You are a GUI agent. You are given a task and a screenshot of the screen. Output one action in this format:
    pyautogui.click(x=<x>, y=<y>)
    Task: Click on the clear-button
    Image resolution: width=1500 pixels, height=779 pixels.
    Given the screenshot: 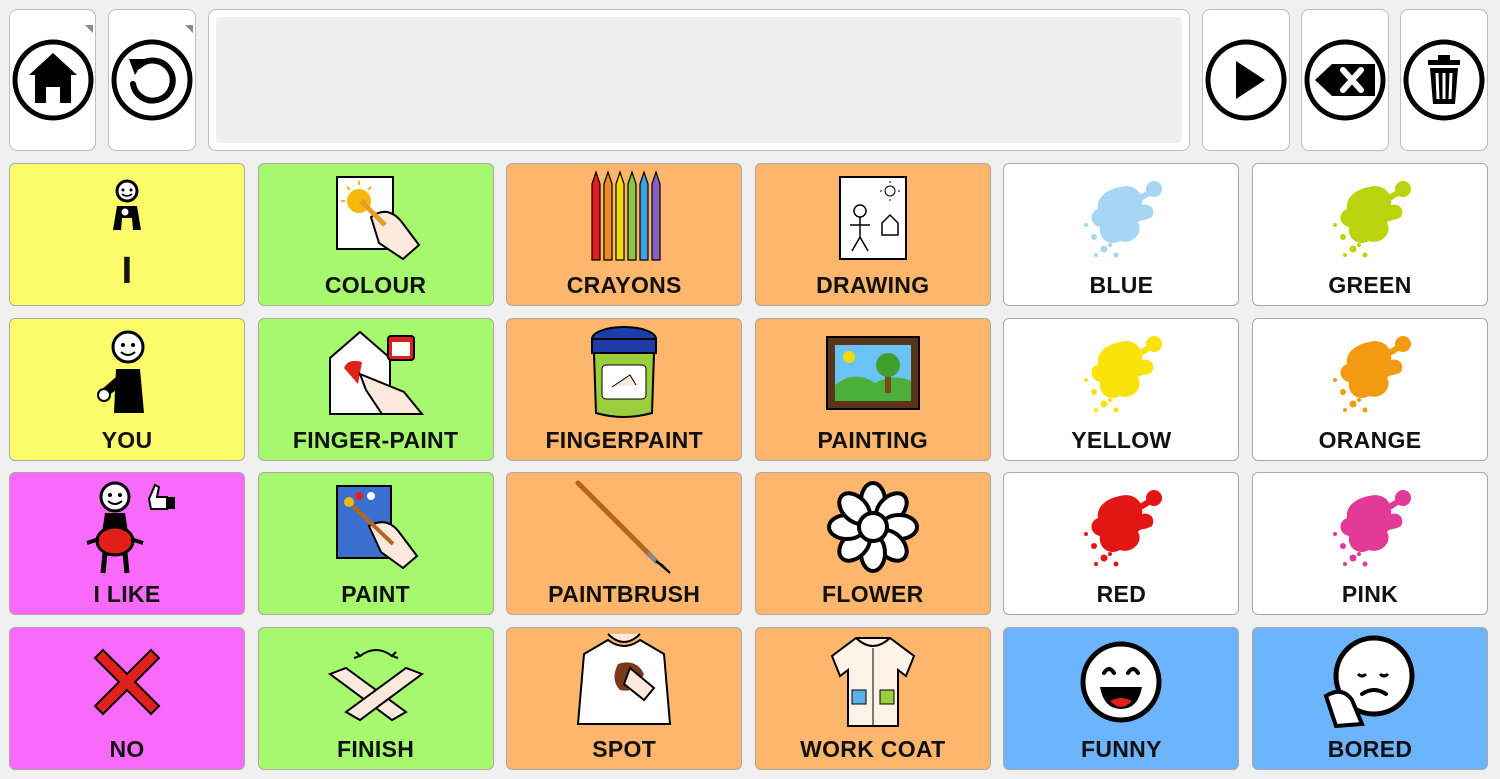 What is the action you would take?
    pyautogui.click(x=1444, y=80)
    